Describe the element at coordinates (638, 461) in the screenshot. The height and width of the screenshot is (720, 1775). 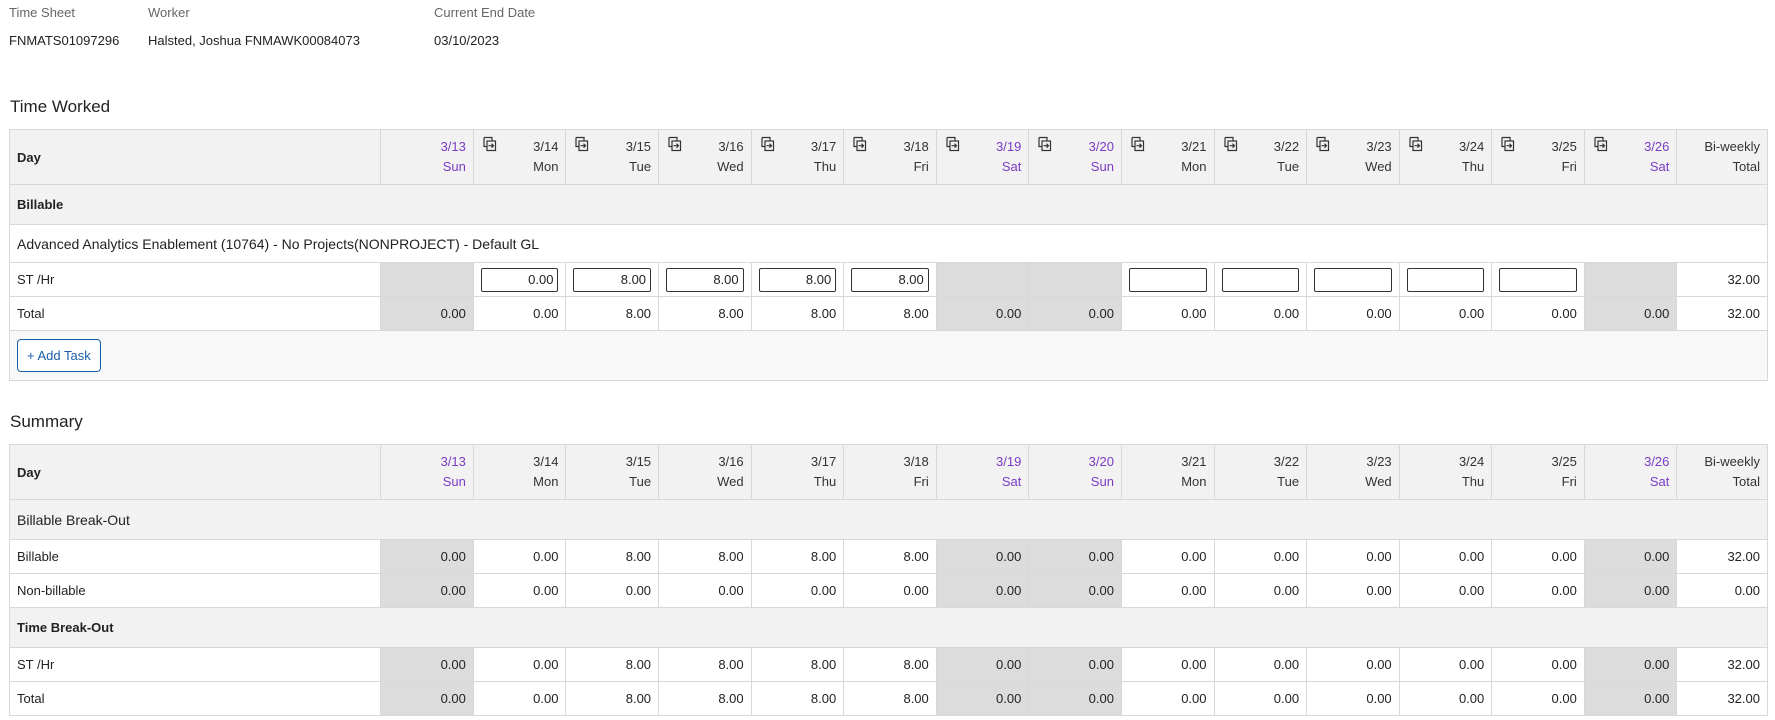
I see `day-header-date: 3/15` at that location.